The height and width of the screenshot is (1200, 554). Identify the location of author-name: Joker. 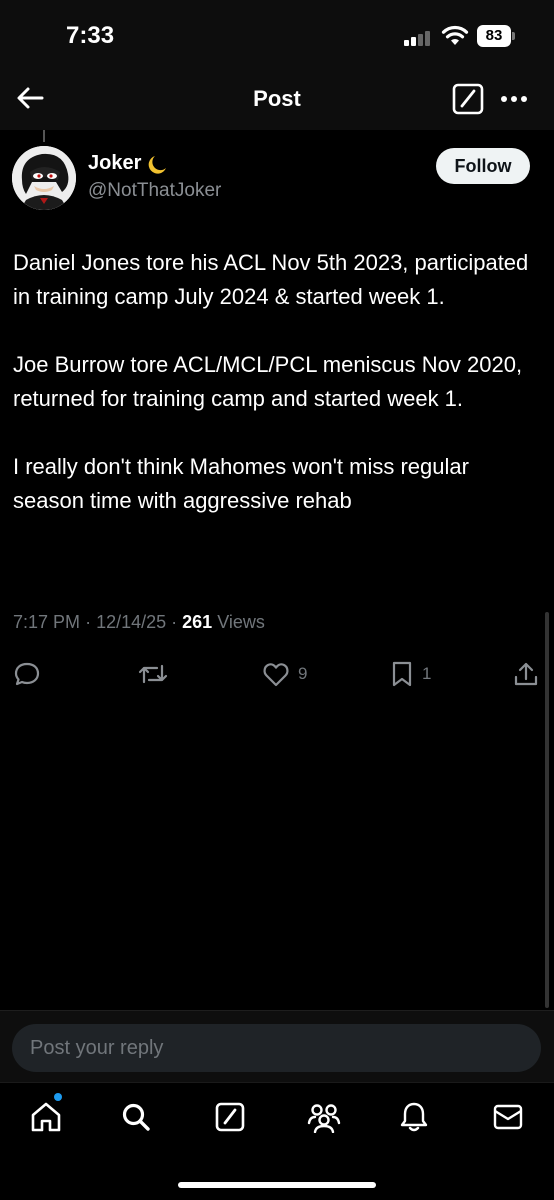
(128, 163).